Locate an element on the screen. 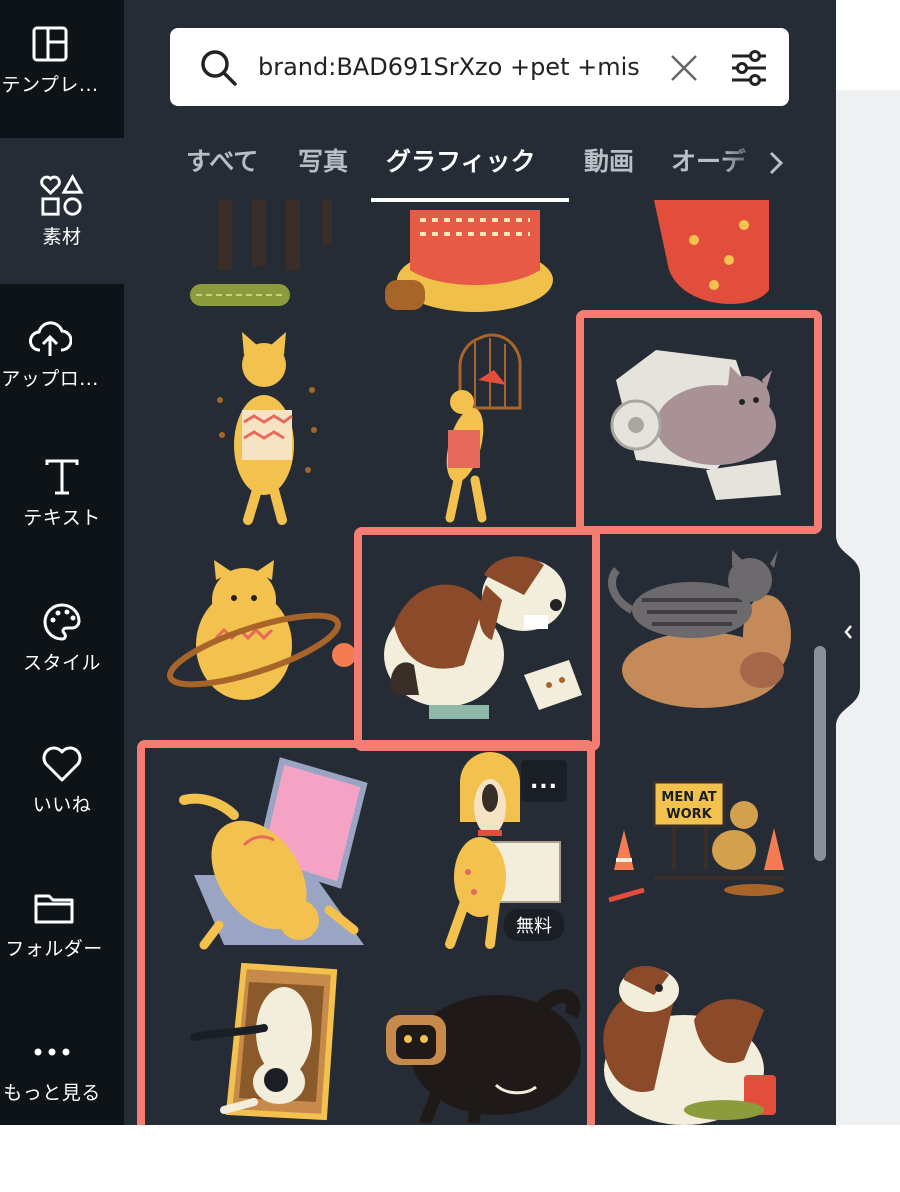  graphic-cat-toilet-paper is located at coordinates (698, 425).